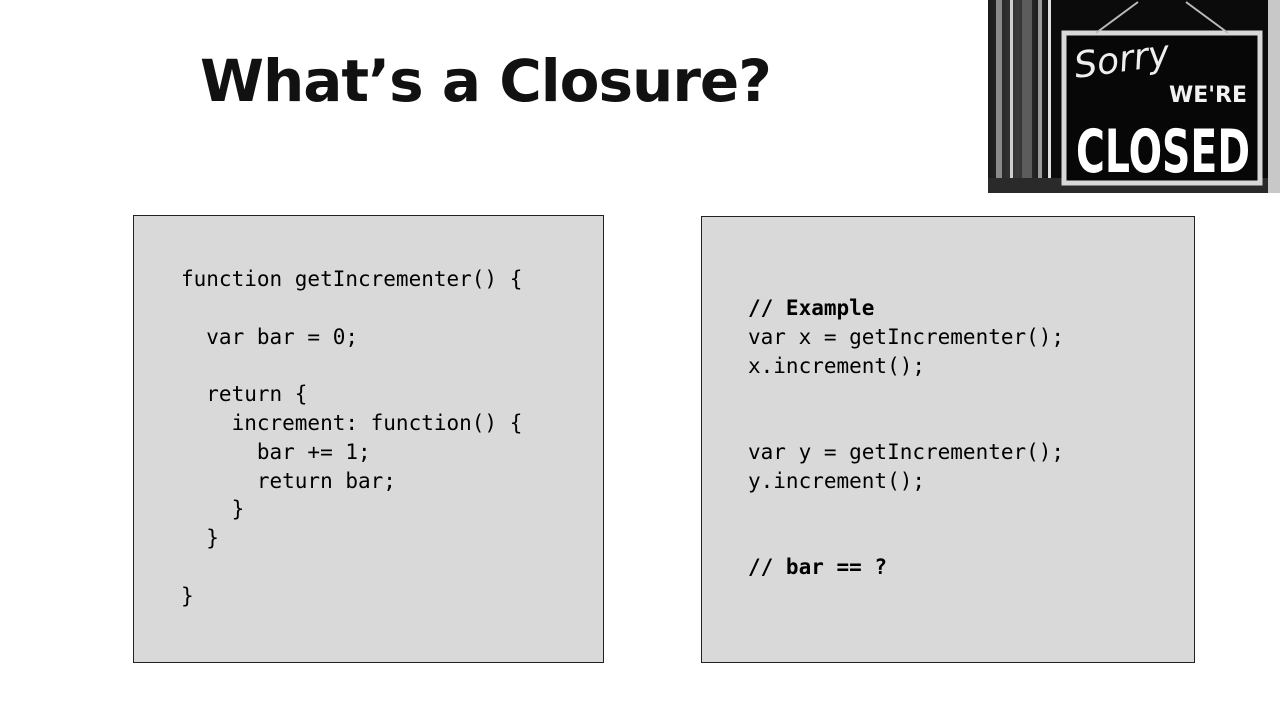 The width and height of the screenshot is (1280, 720). I want to click on code-line: bar += 1;, so click(276, 451).